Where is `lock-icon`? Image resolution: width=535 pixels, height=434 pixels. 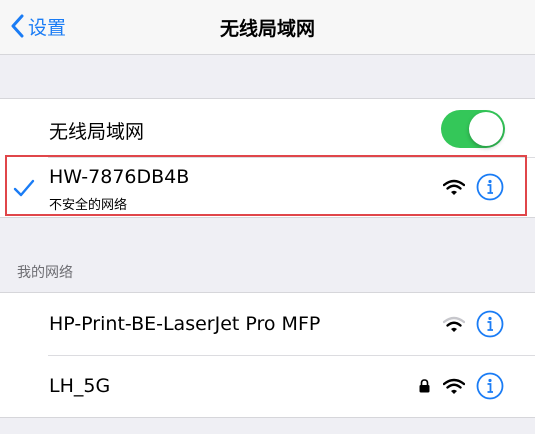
lock-icon is located at coordinates (424, 386).